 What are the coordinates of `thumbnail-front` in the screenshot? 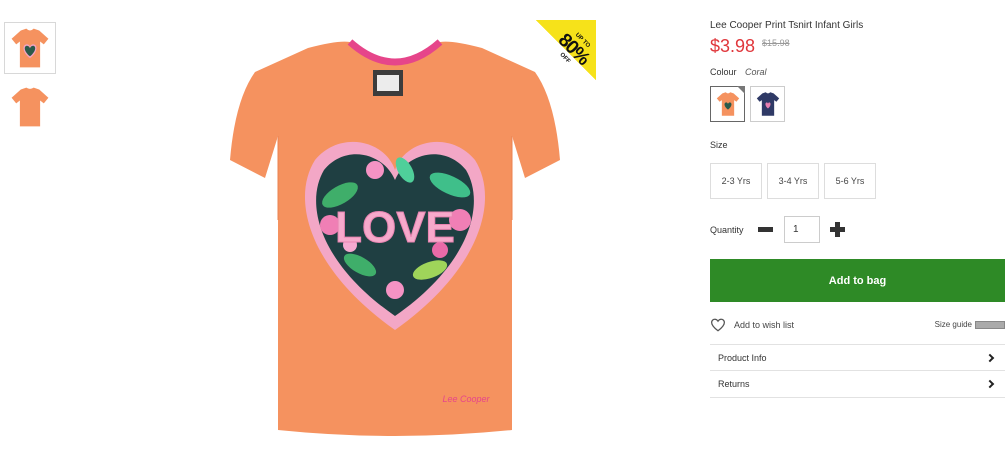 It's located at (30, 48).